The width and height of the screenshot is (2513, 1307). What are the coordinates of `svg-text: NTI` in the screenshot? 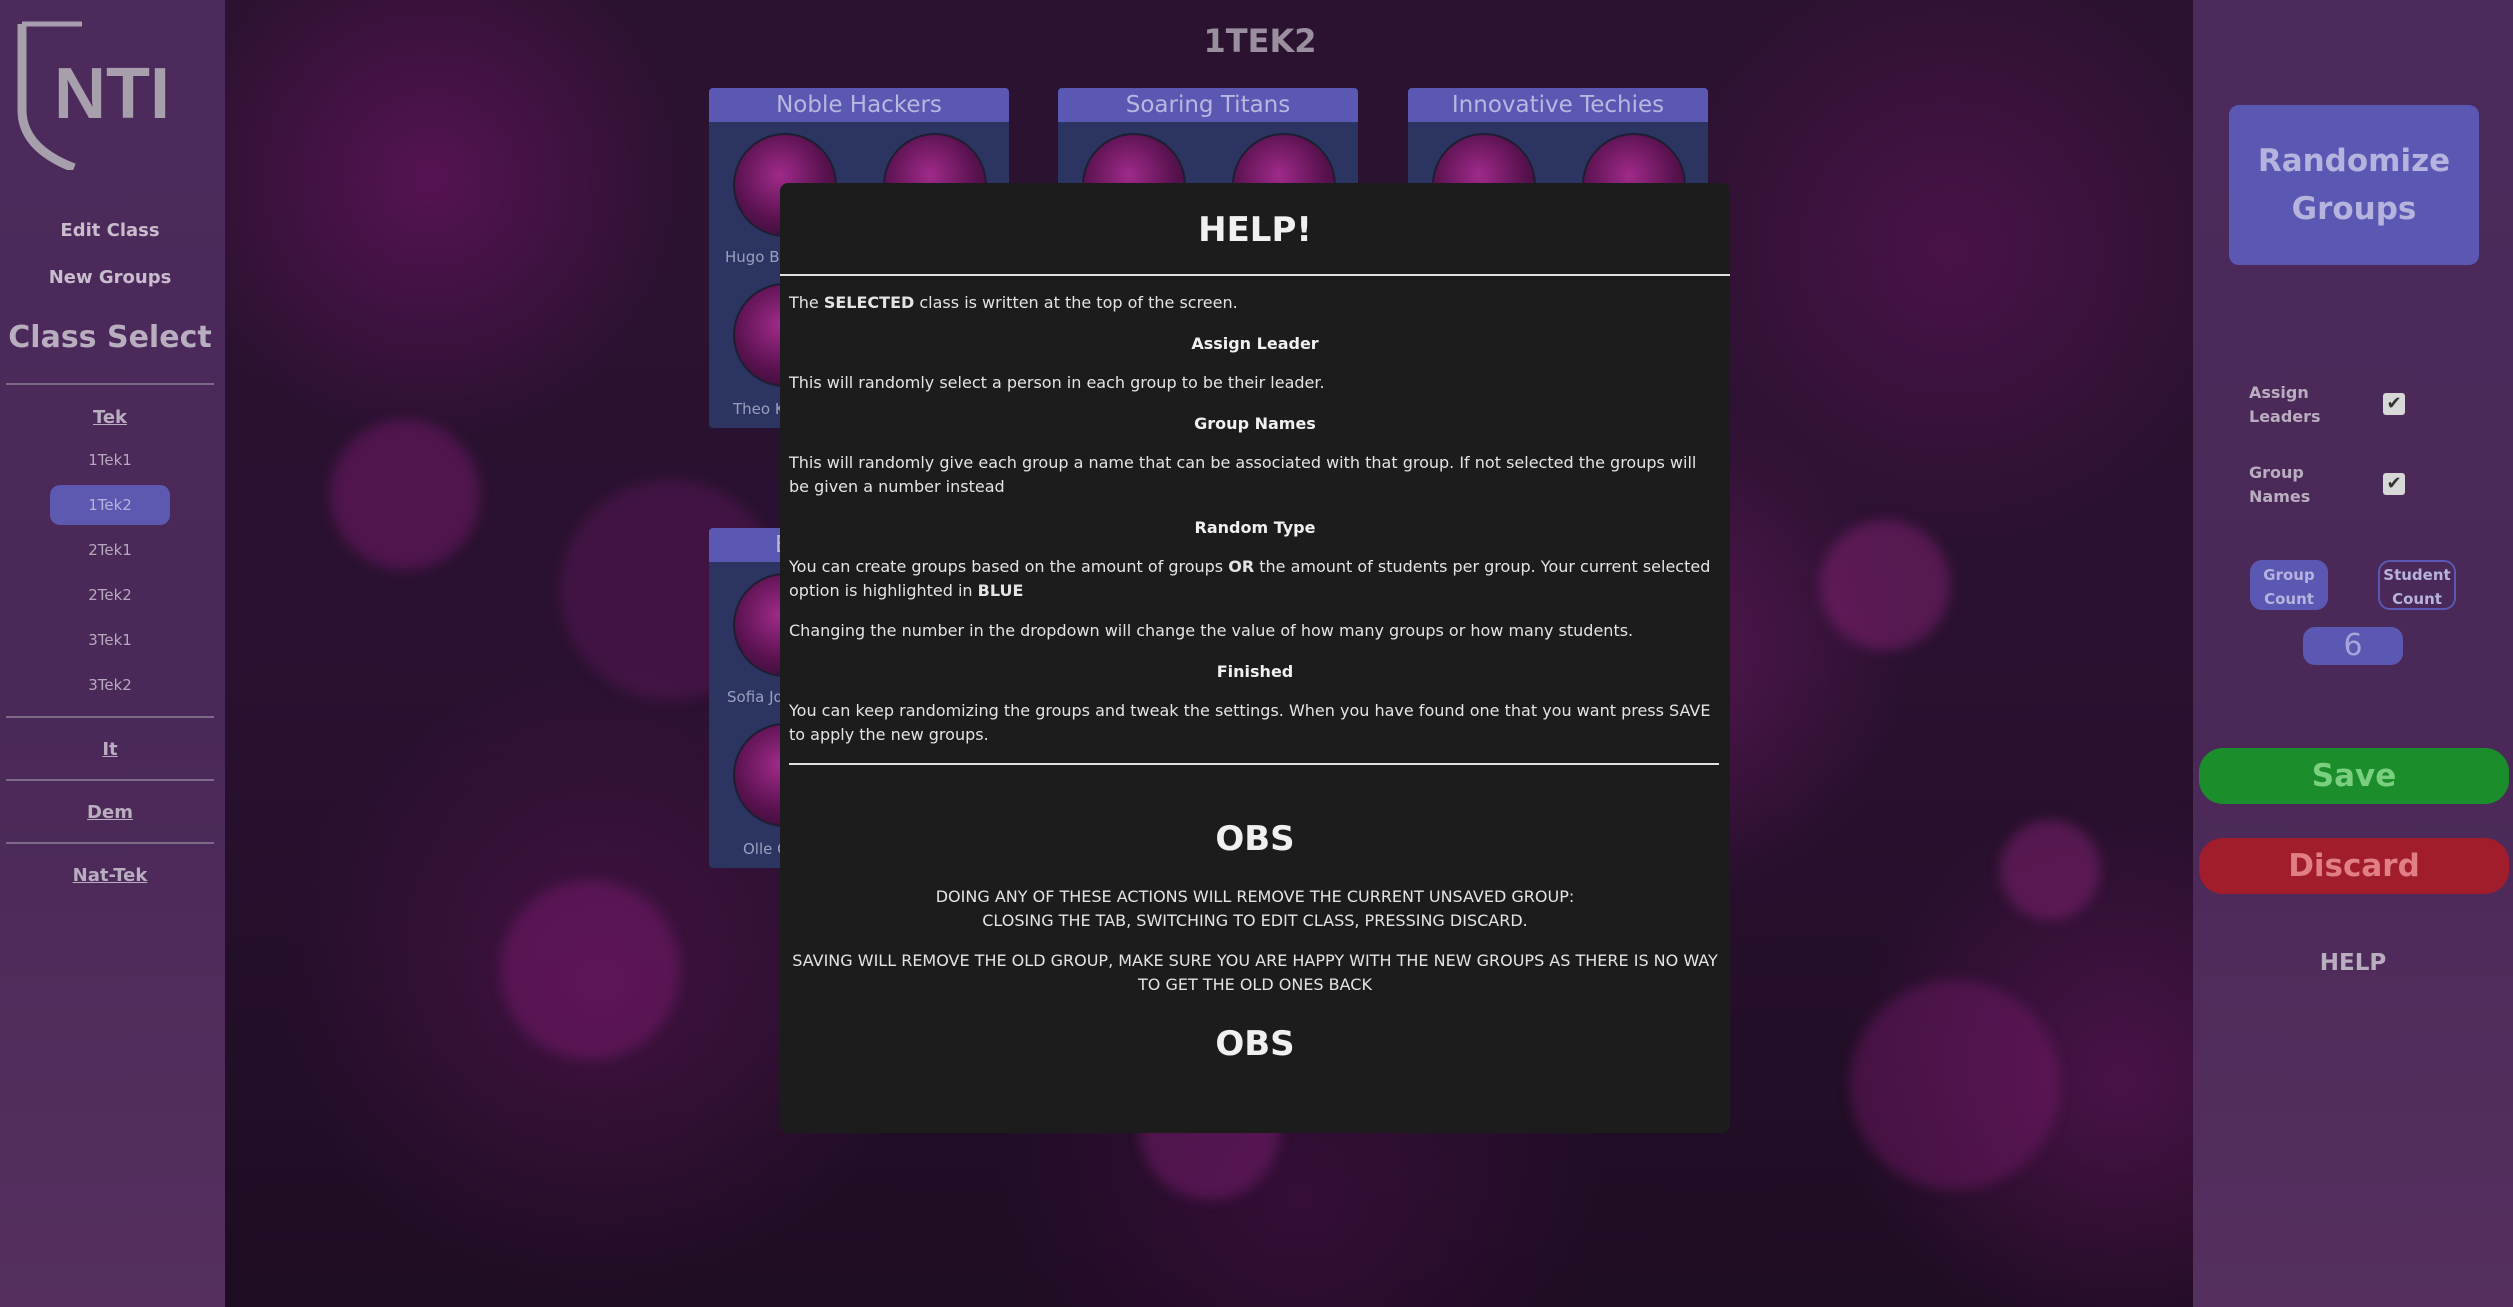 It's located at (112, 94).